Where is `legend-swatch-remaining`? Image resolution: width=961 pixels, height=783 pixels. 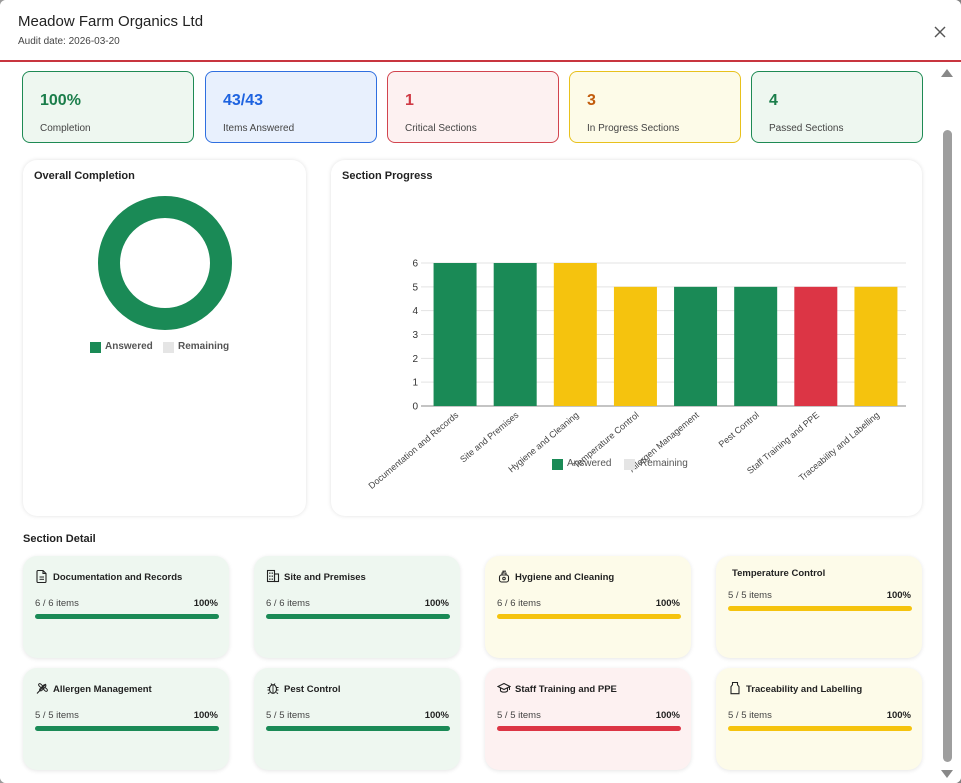
legend-swatch-remaining is located at coordinates (168, 347).